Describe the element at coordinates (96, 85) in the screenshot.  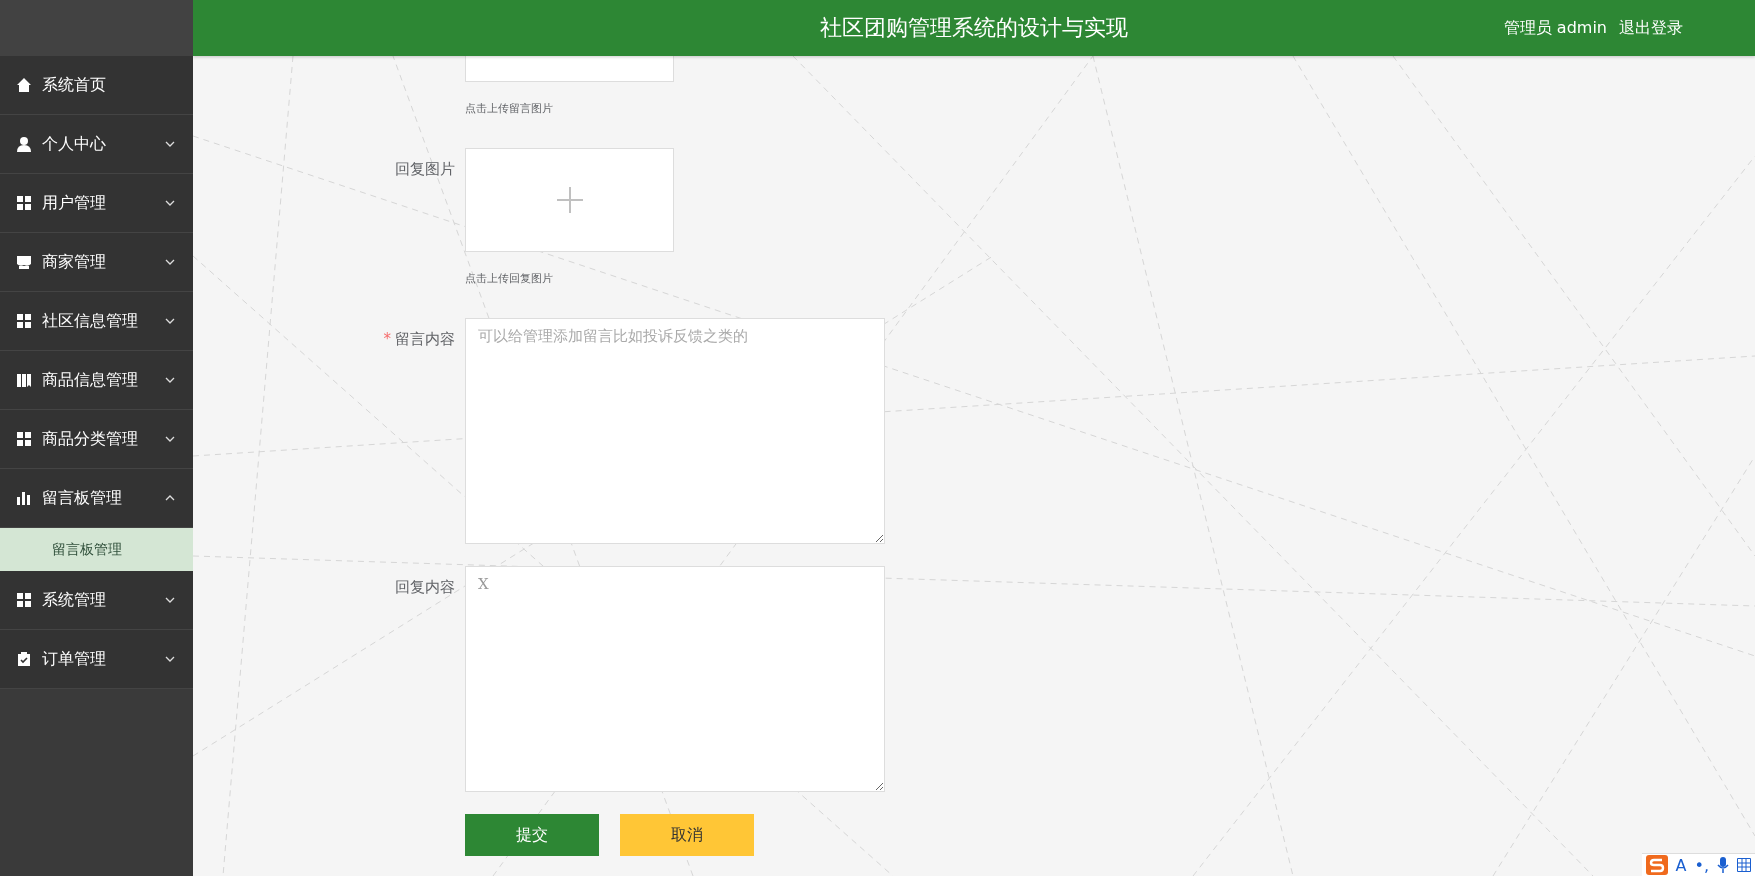
I see `sidebar-item: 系统首页` at that location.